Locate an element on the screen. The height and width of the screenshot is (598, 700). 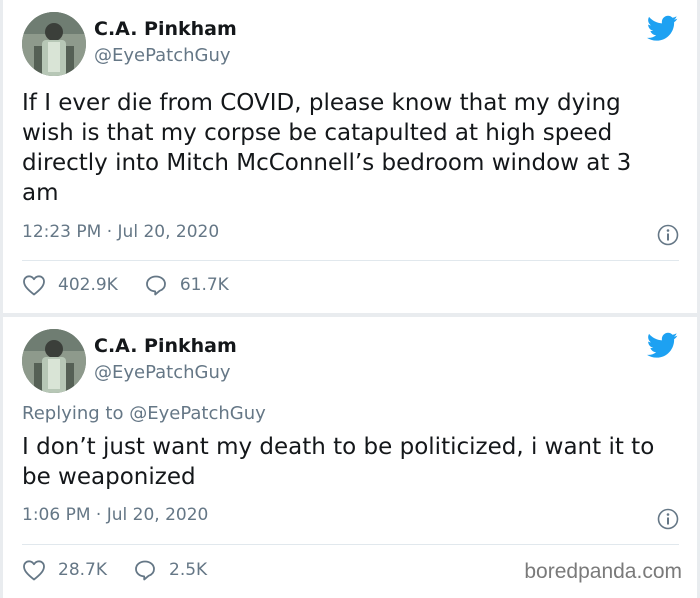
tweet-timestamp: 1:06 PM · Jul 20, 2020 is located at coordinates (115, 515).